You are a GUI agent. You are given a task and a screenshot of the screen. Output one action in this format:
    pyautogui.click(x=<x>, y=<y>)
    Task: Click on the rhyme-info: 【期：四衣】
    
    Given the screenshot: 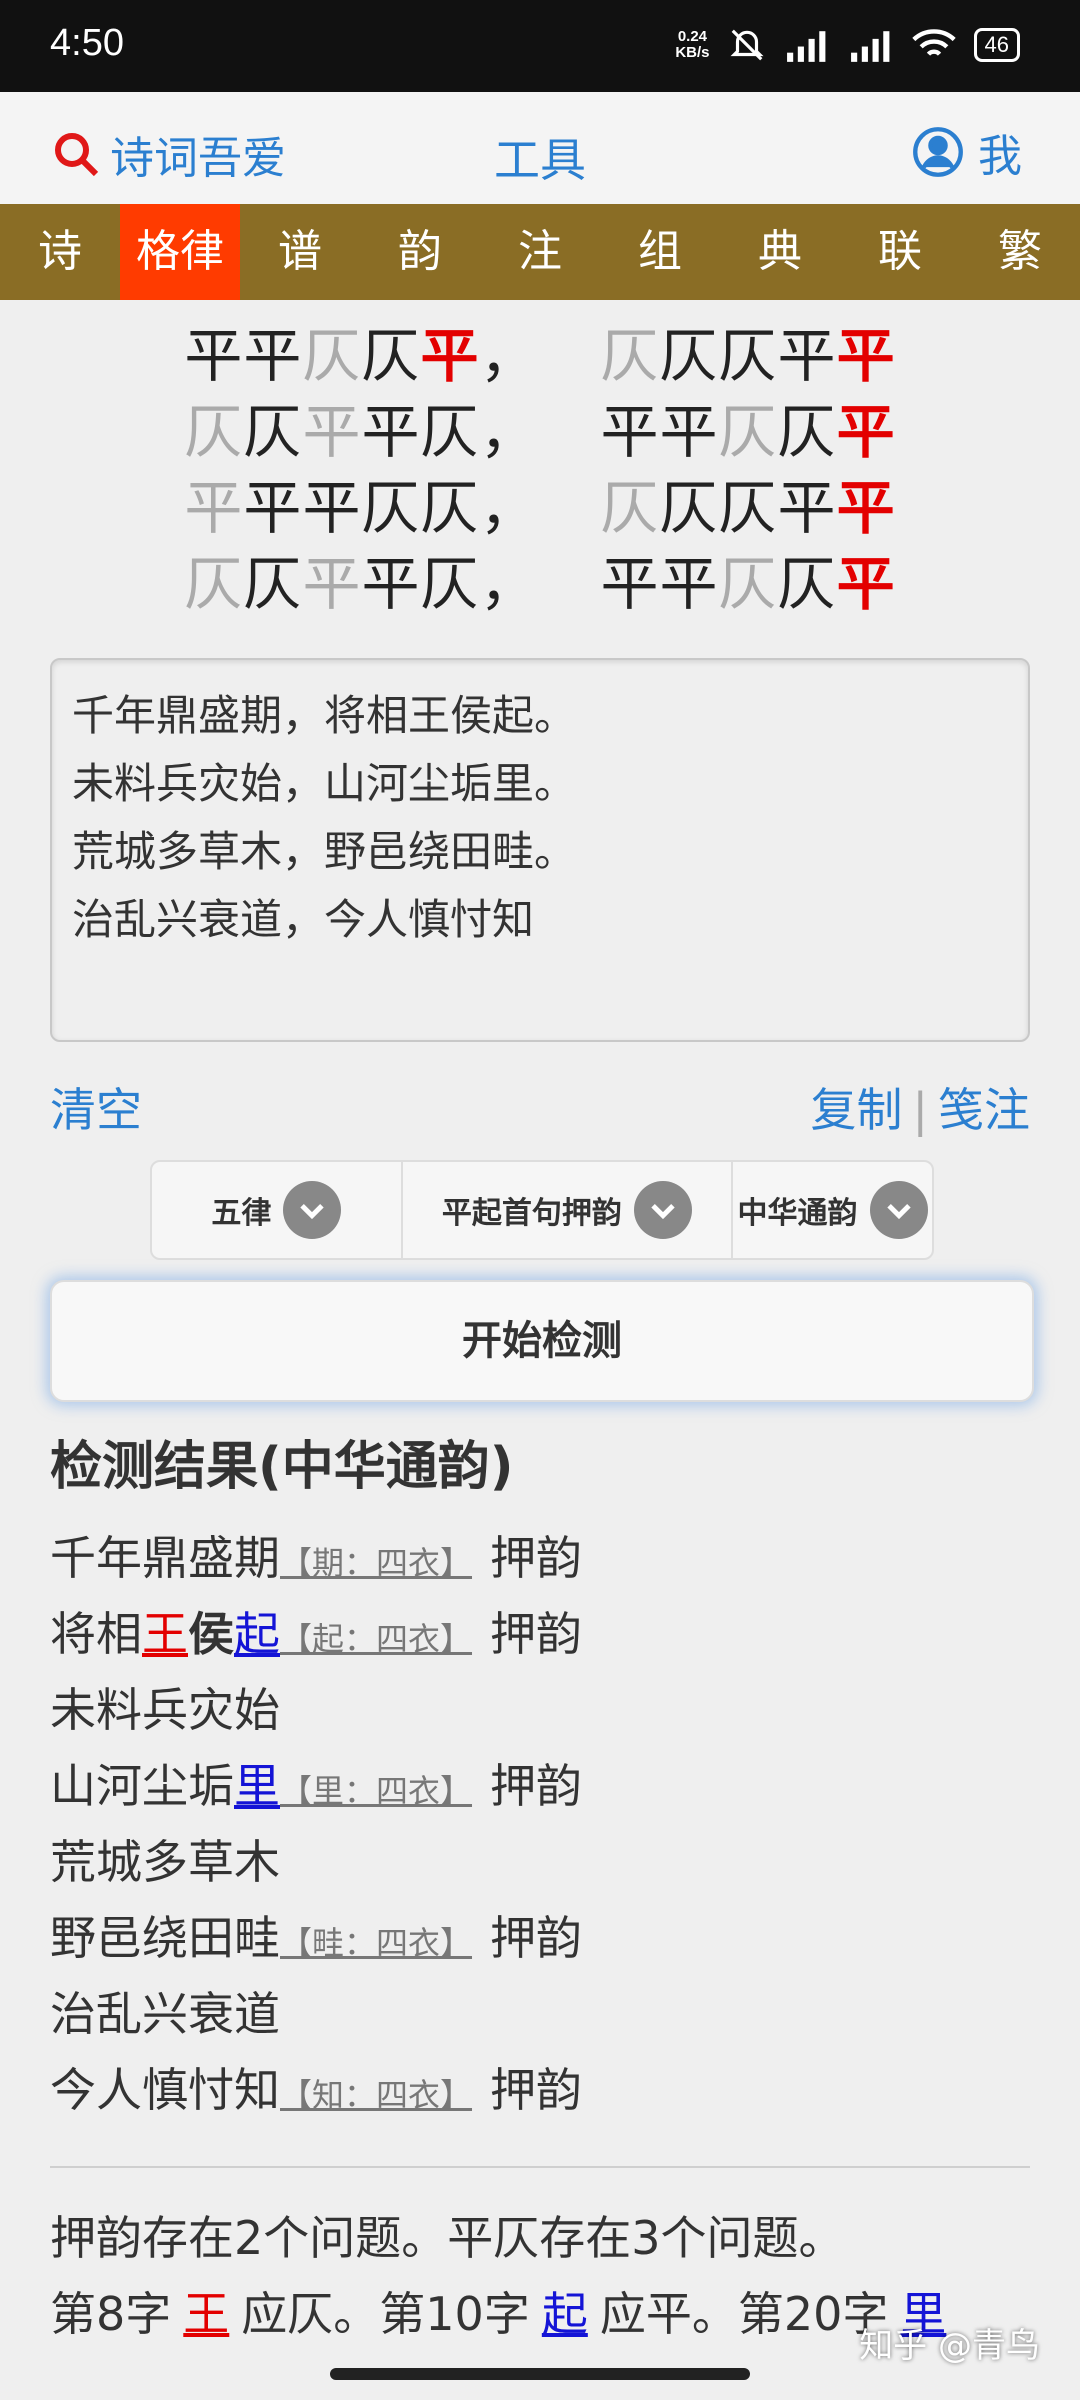 What is the action you would take?
    pyautogui.click(x=376, y=1563)
    